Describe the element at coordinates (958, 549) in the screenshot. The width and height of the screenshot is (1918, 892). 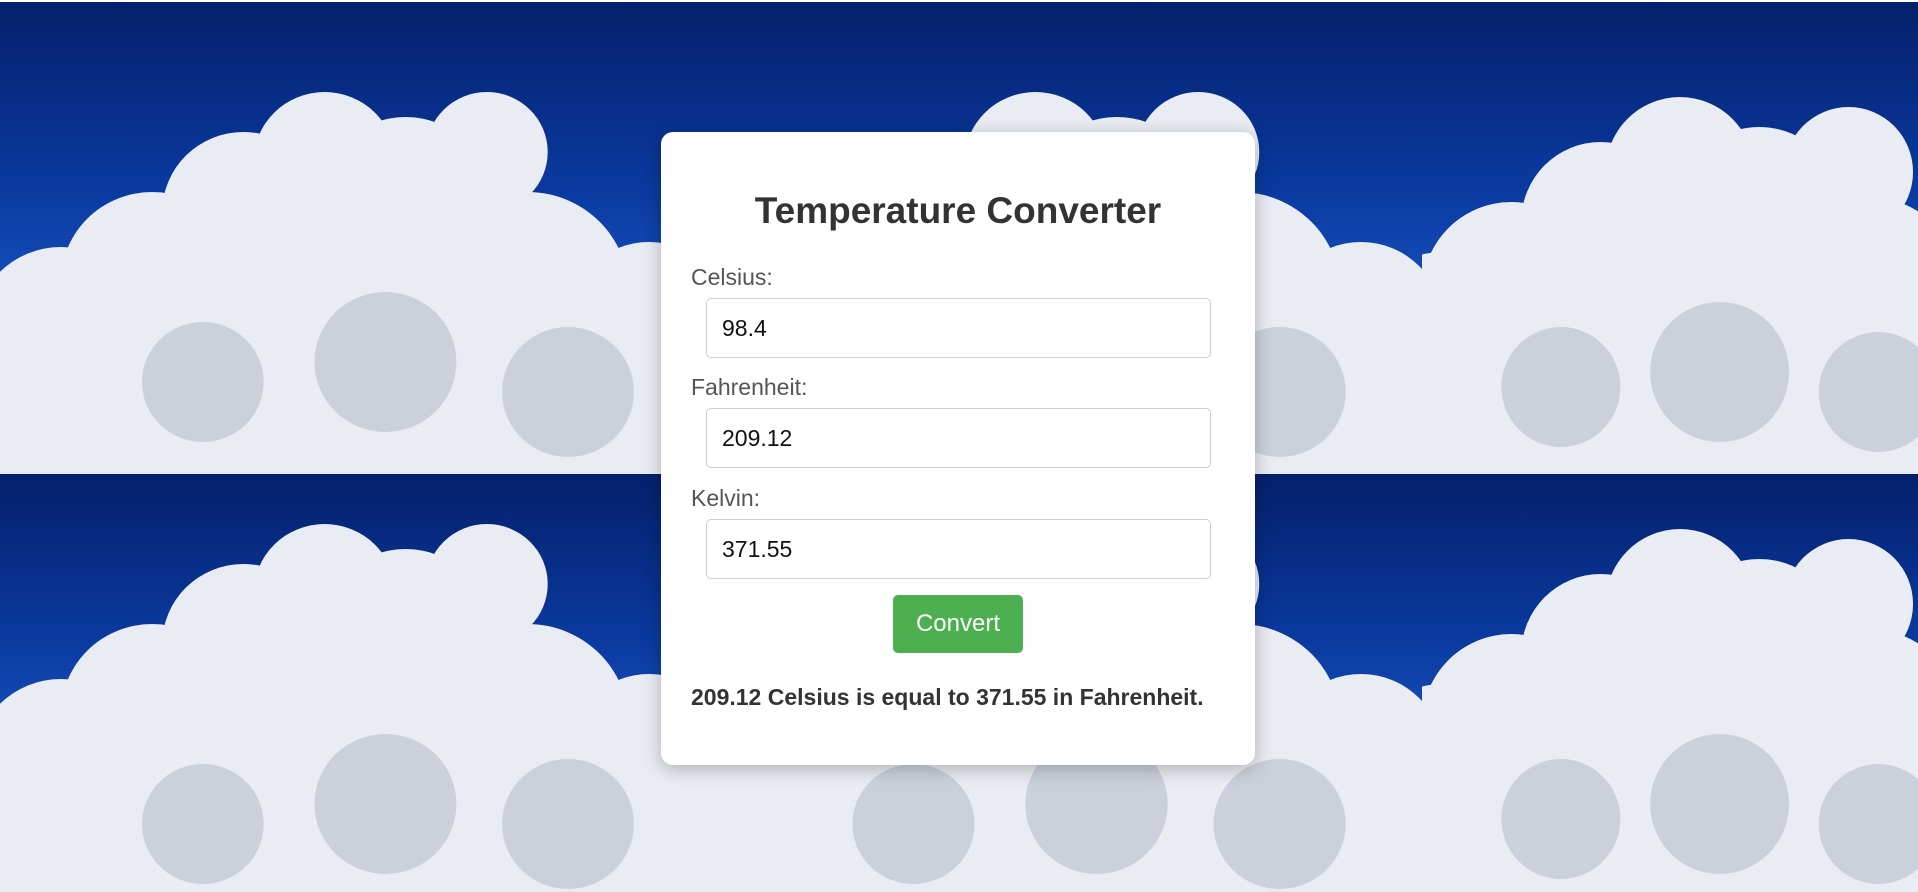
I see `kelvin-input` at that location.